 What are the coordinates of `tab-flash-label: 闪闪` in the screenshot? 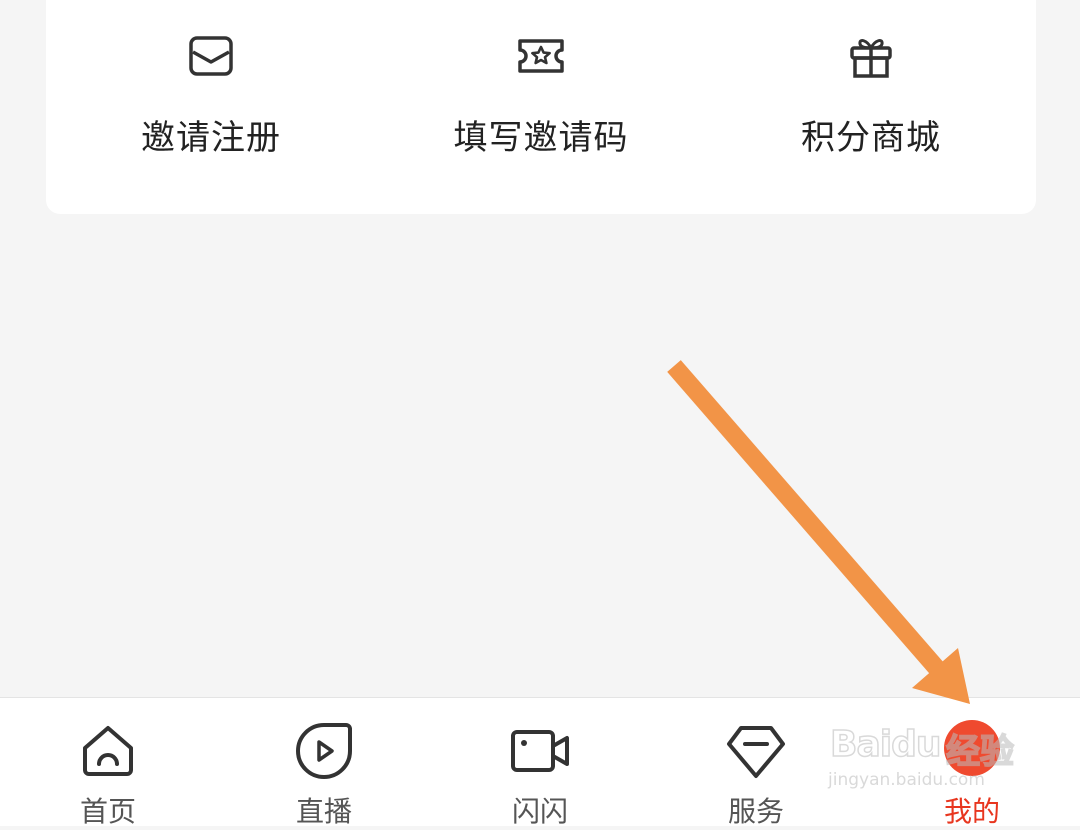 It's located at (539, 811).